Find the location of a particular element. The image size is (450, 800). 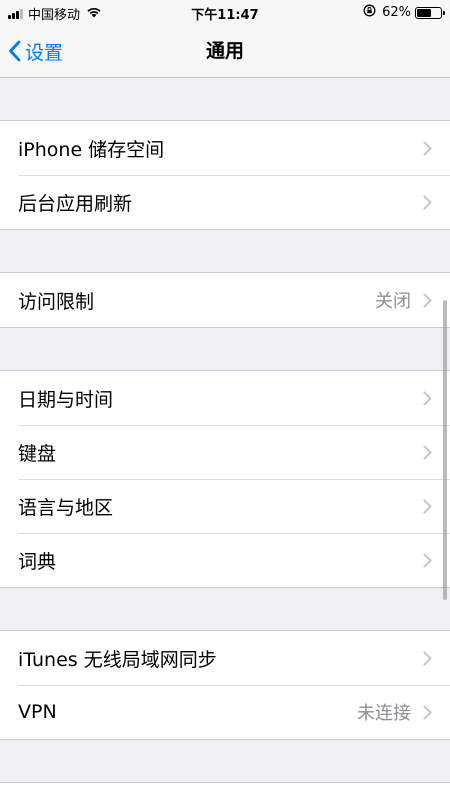

settings-row: 键盘 is located at coordinates (225, 452).